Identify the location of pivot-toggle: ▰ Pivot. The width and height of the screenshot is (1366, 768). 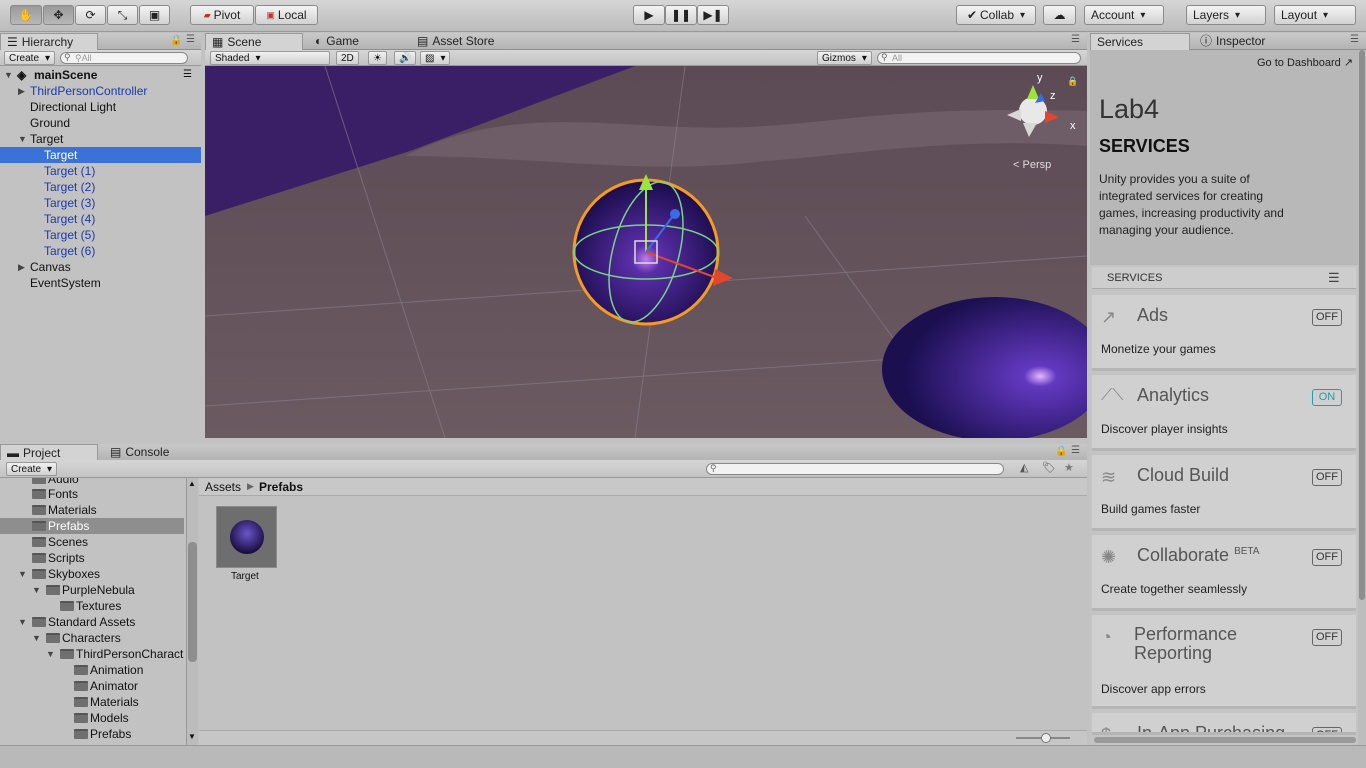
(222, 15).